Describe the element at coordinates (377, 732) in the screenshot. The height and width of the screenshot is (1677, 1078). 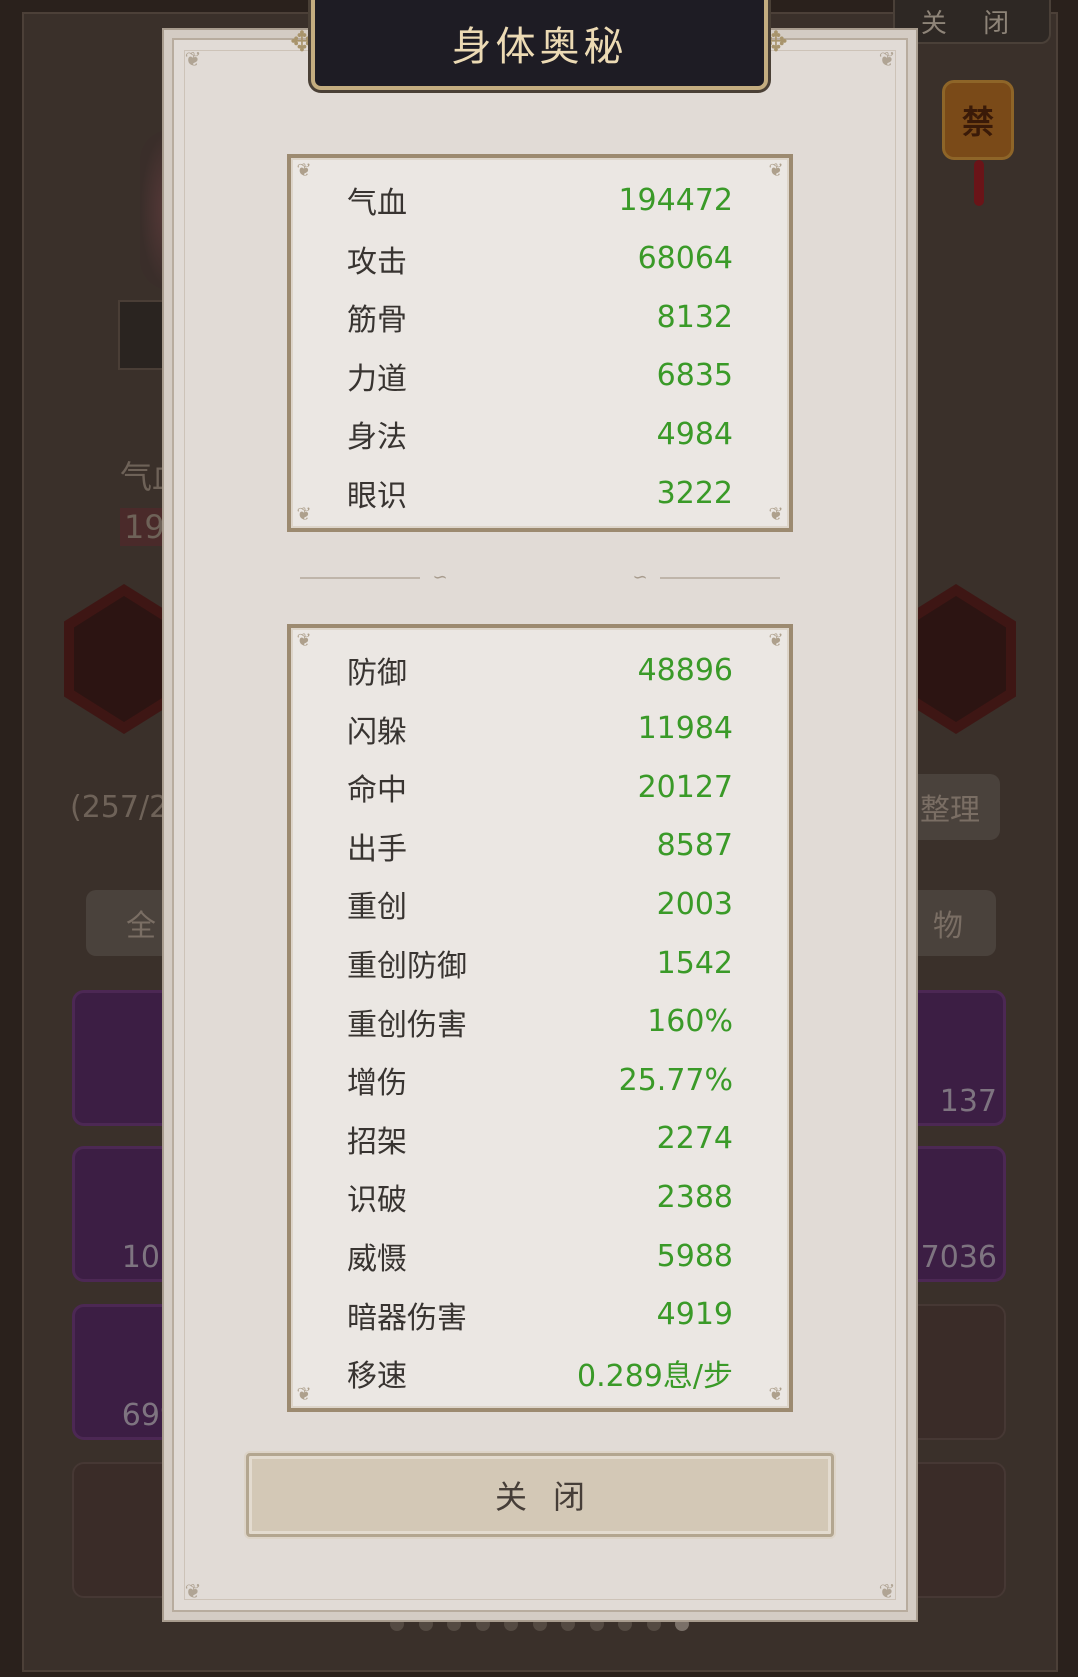
I see `stat-label: 闪躲` at that location.